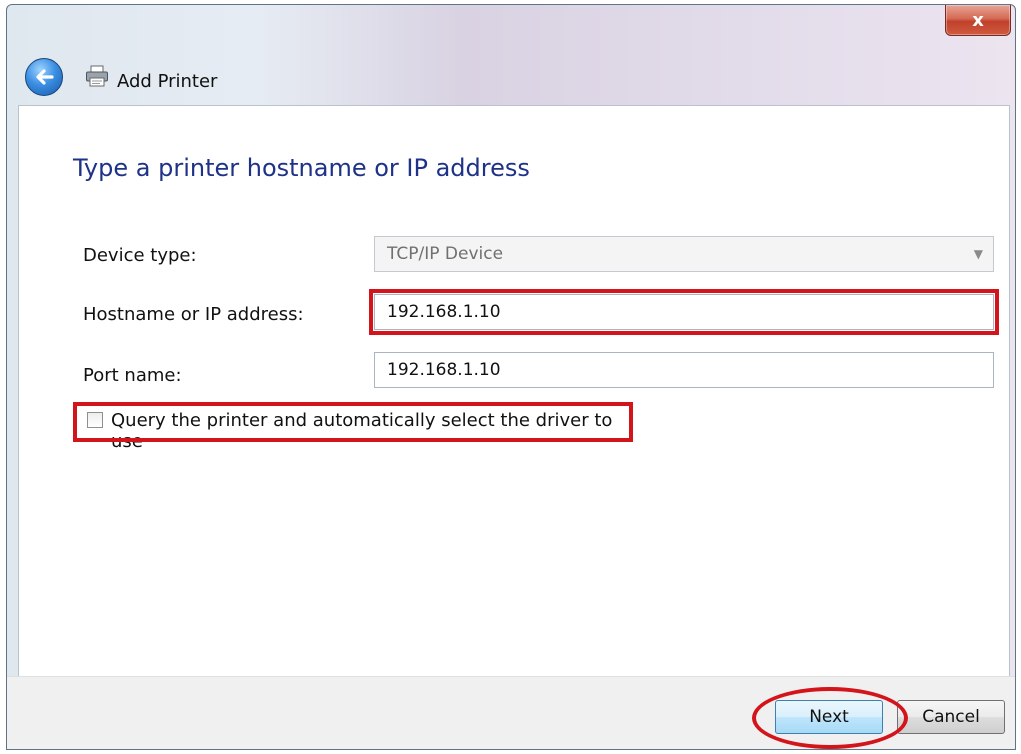 This screenshot has height=754, width=1021. I want to click on title-bar: x Add Printer, so click(511, 55).